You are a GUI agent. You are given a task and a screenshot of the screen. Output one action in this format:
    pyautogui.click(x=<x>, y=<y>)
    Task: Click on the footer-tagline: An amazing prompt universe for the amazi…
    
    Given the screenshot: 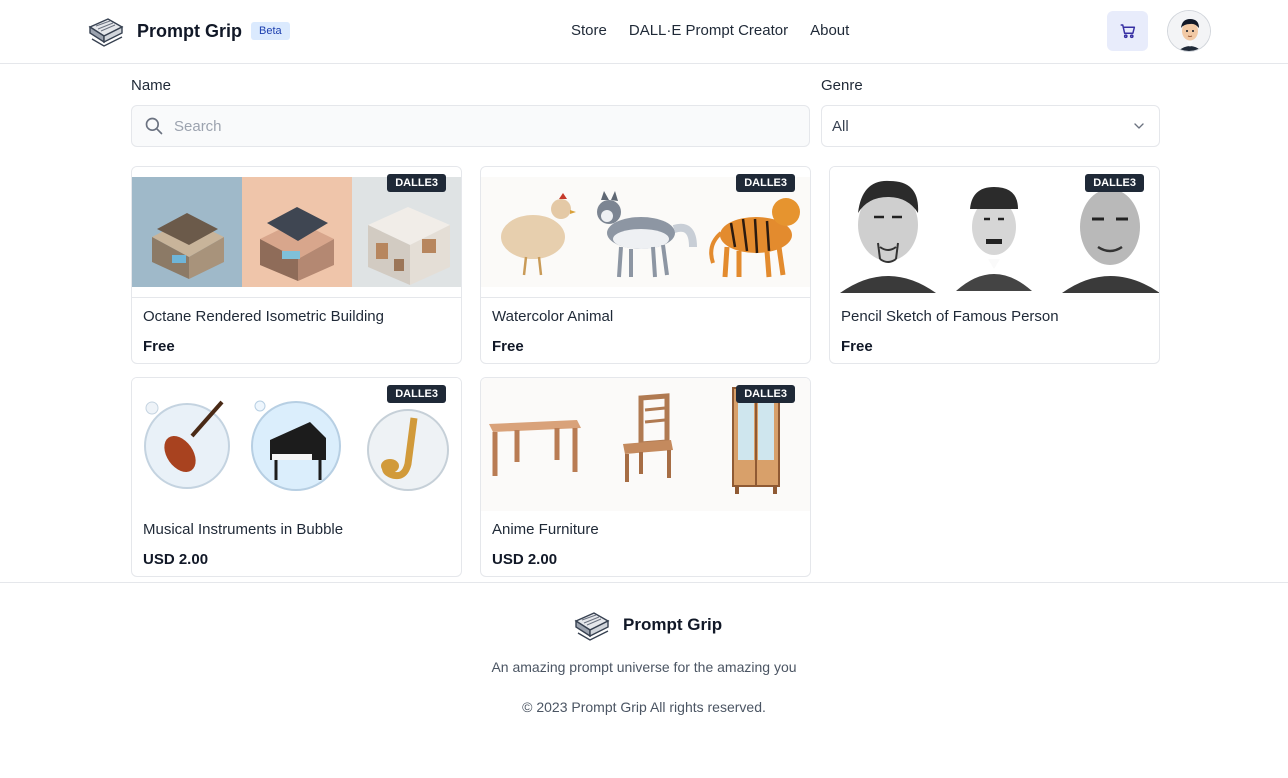 What is the action you would take?
    pyautogui.click(x=644, y=667)
    